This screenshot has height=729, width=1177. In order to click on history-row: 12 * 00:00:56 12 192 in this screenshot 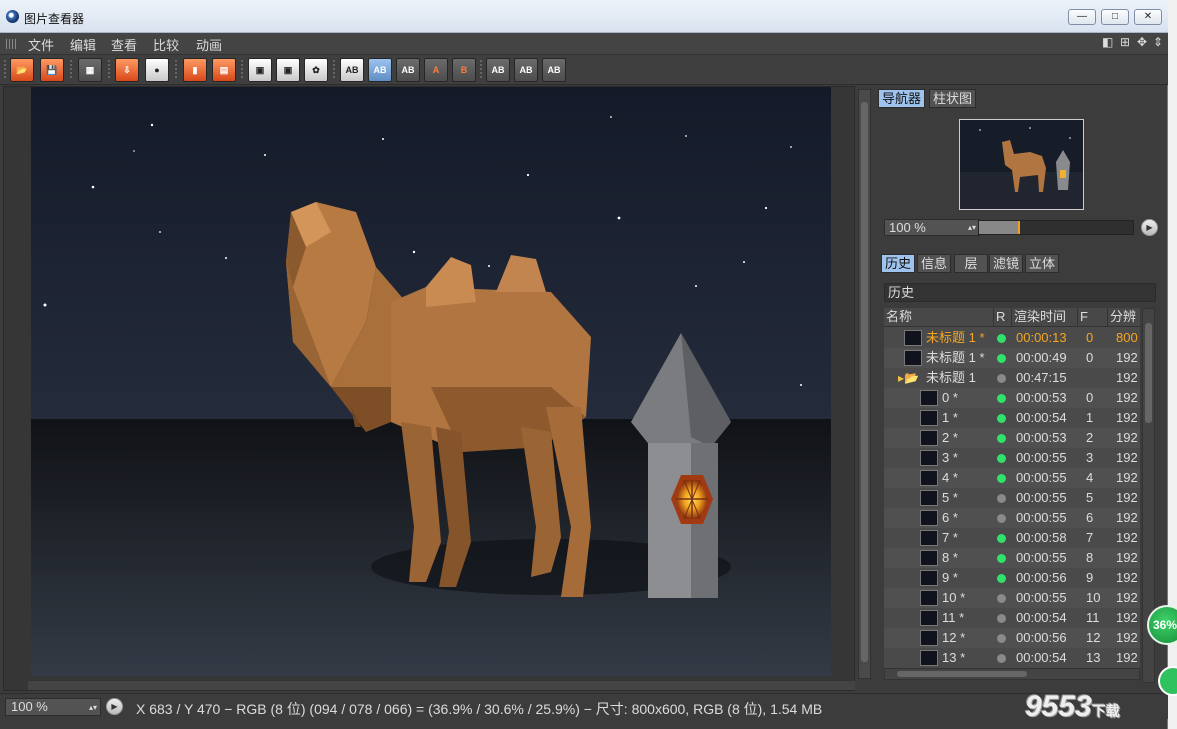, I will do `click(1012, 638)`.